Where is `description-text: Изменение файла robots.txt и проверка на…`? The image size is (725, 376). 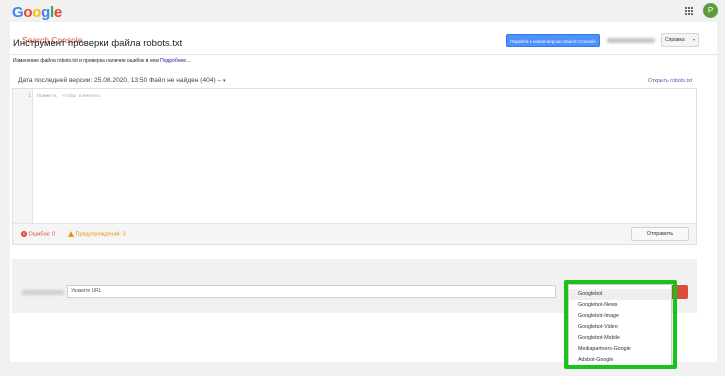 description-text: Изменение файла robots.txt и проверка на… is located at coordinates (86, 61).